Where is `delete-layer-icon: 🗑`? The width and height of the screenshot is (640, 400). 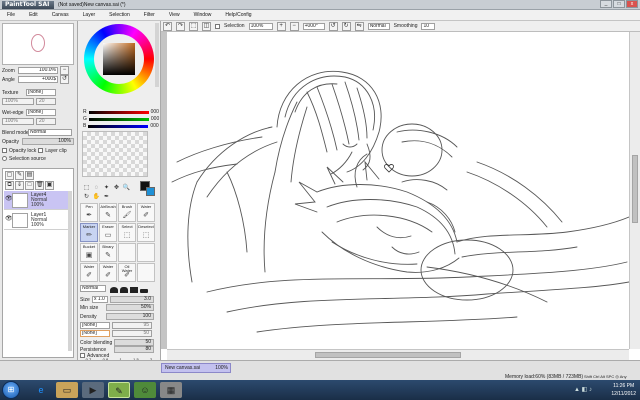 delete-layer-icon: 🗑 is located at coordinates (39, 185).